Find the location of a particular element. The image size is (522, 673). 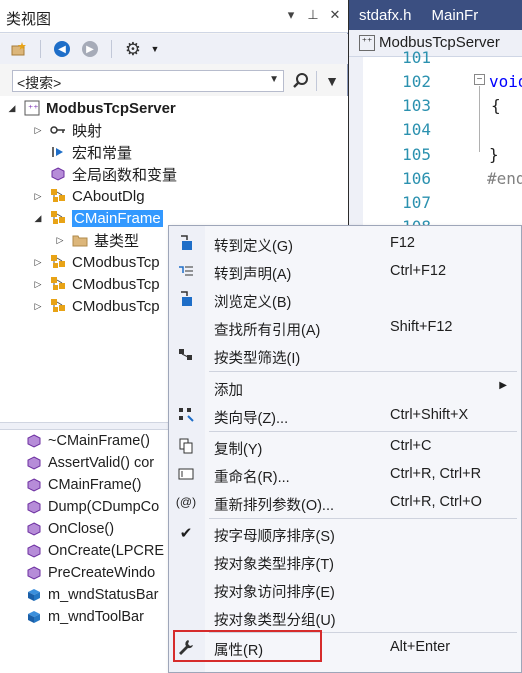

copy-icon is located at coordinates (186, 446).